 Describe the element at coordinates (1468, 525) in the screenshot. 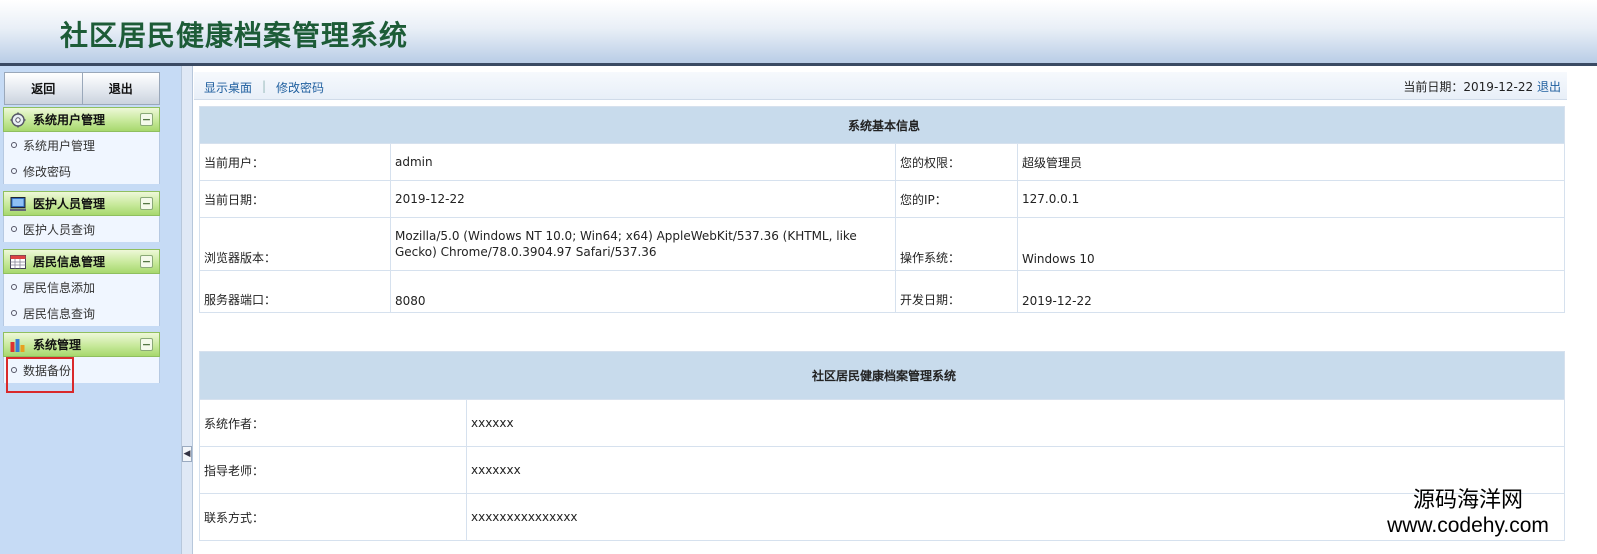

I see `watermark-url: www.codehy.com` at that location.